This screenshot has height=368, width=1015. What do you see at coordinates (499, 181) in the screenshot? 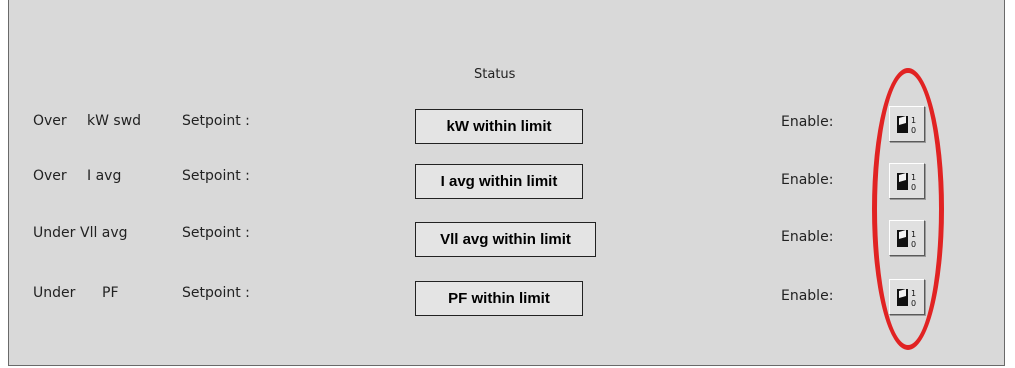
I see `status-indicator-i-avg: I avg within limit` at bounding box center [499, 181].